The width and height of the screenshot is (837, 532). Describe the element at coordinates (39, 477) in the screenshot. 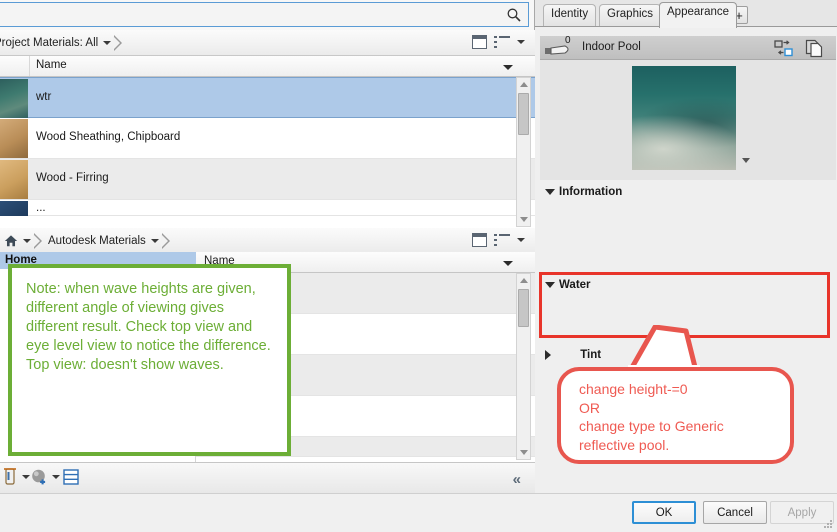

I see `sphere-plus-icon` at that location.